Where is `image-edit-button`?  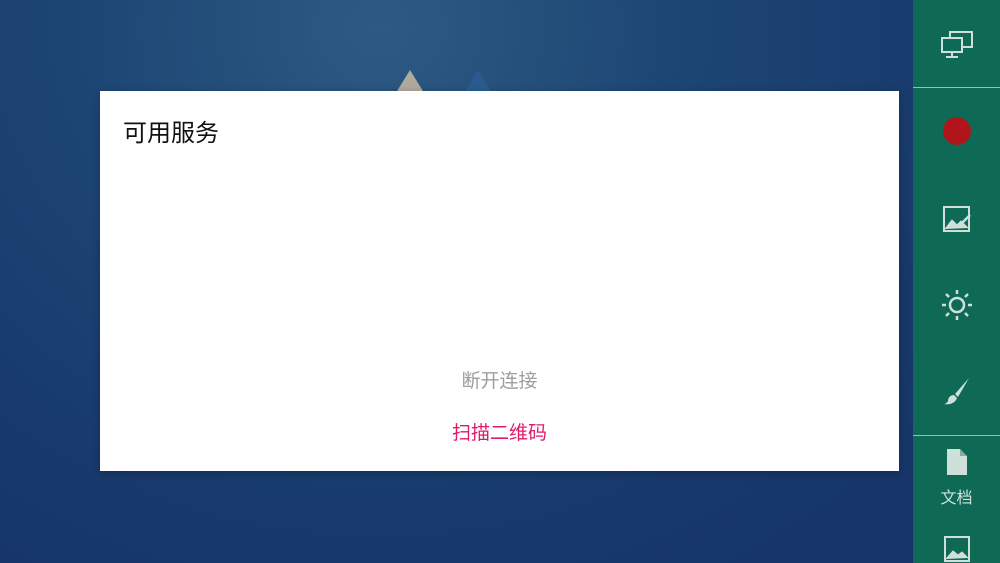 image-edit-button is located at coordinates (956, 219).